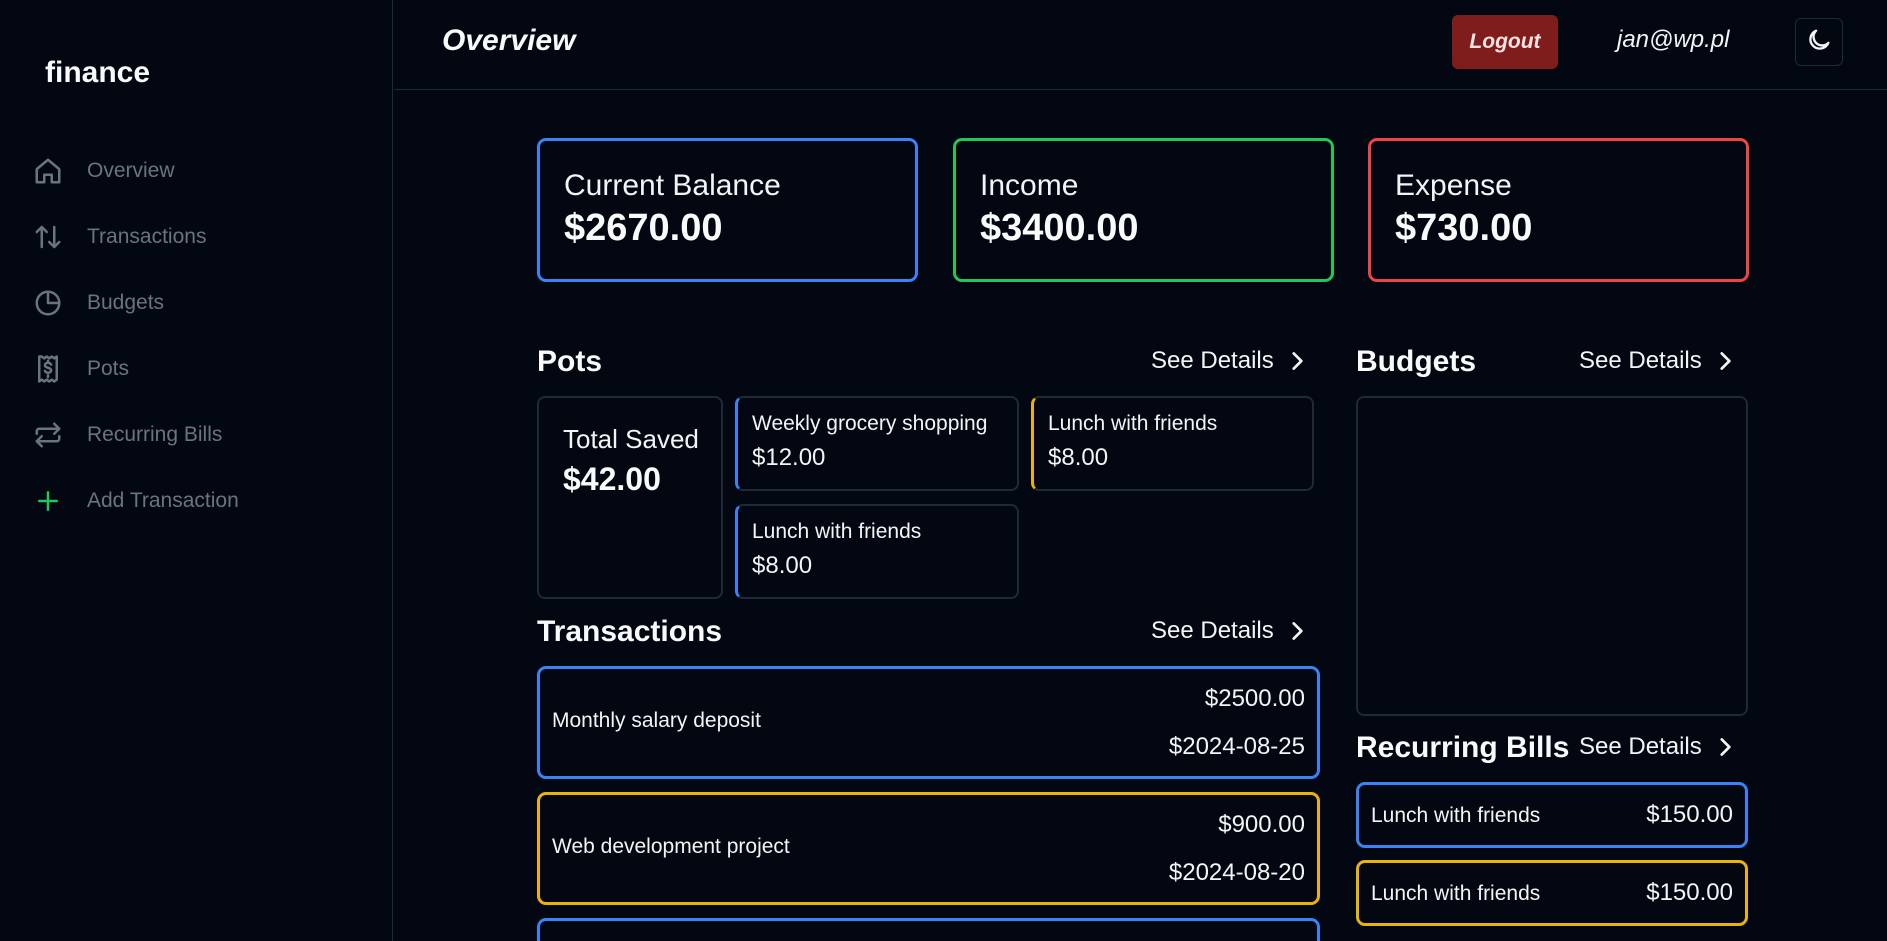  Describe the element at coordinates (631, 439) in the screenshot. I see `total-saved-label: Total Saved` at that location.